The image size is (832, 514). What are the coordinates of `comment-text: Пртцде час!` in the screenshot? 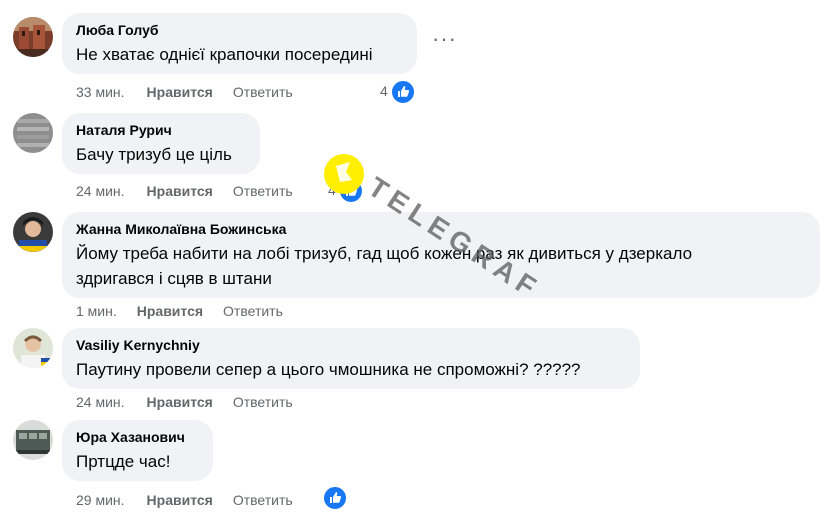 It's located at (123, 461).